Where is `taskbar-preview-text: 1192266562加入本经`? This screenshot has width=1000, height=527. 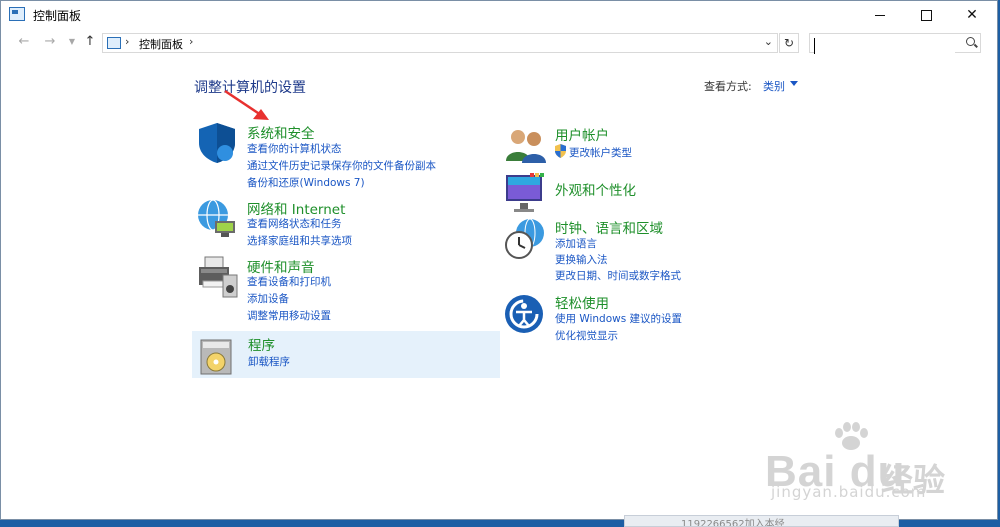
taskbar-preview-text: 1192266562加入本经 is located at coordinates (733, 523).